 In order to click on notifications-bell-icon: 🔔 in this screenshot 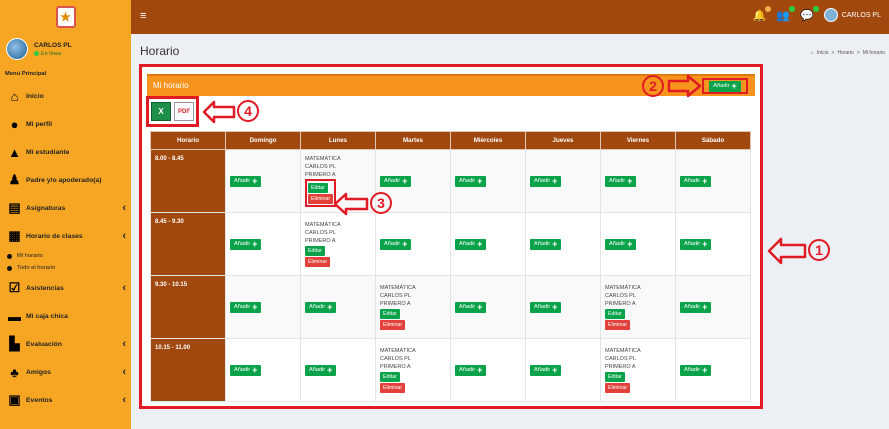, I will do `click(762, 13)`.